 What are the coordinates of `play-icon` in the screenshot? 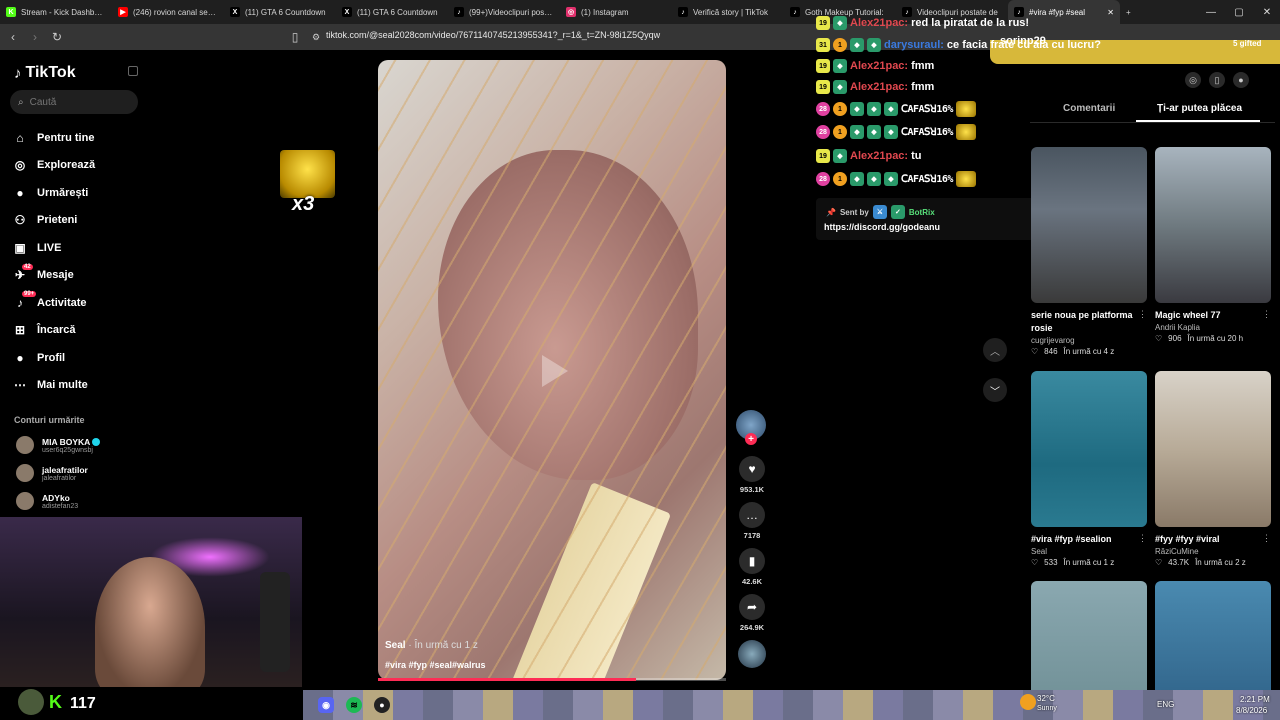 It's located at (555, 371).